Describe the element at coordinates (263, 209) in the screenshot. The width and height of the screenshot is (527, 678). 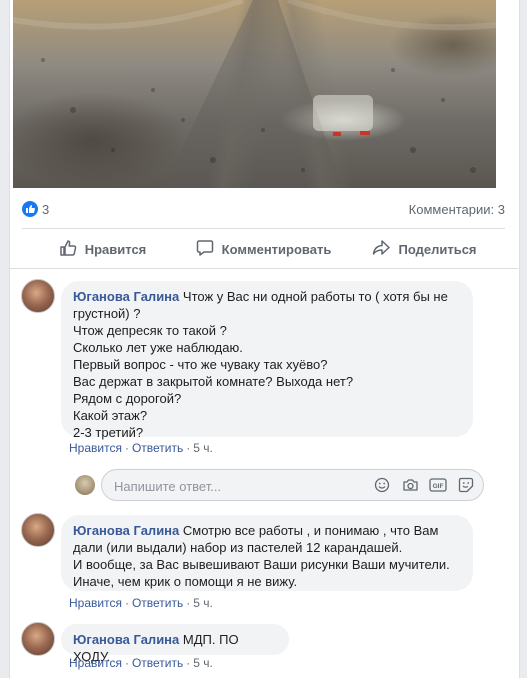
I see `post-stats: 3 Комментарии: 3` at that location.